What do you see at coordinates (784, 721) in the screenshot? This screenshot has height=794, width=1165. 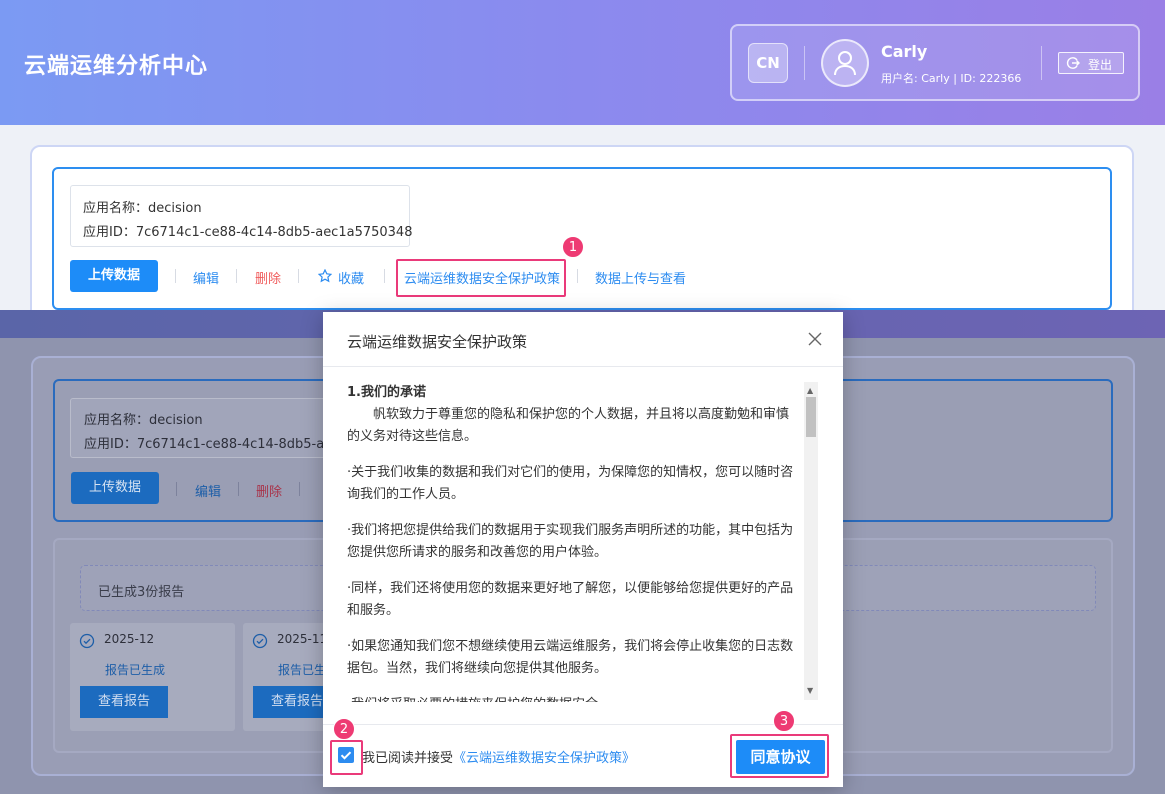 I see `annotation-badge-3: 3` at bounding box center [784, 721].